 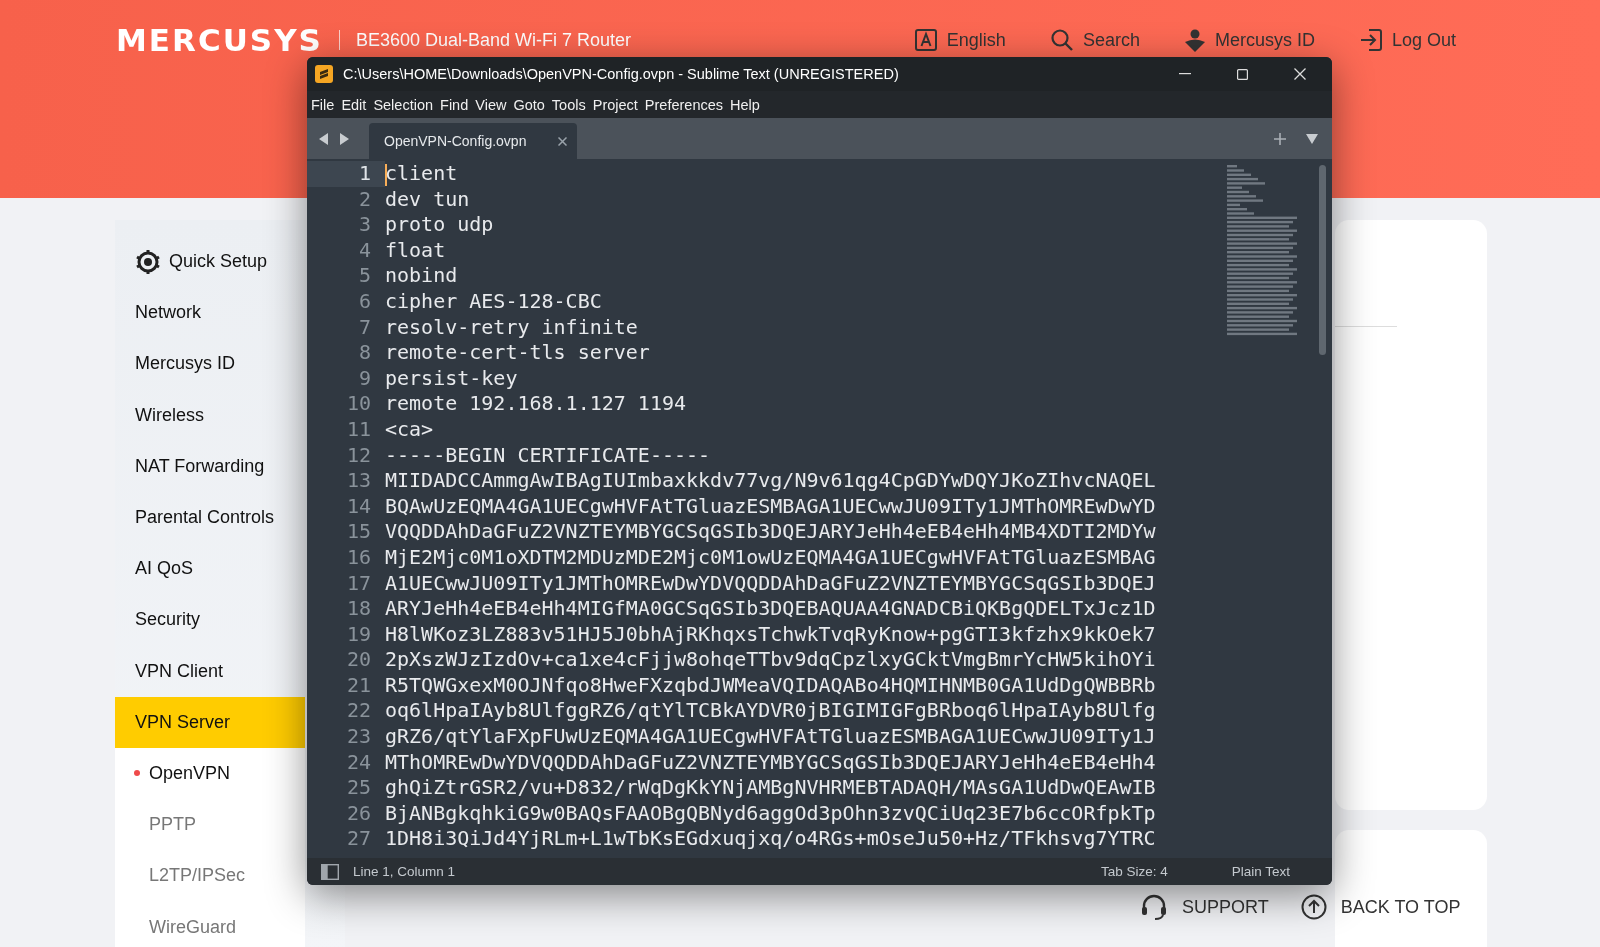 I want to click on tab-size-label: Tab Size: 4, so click(x=1134, y=871).